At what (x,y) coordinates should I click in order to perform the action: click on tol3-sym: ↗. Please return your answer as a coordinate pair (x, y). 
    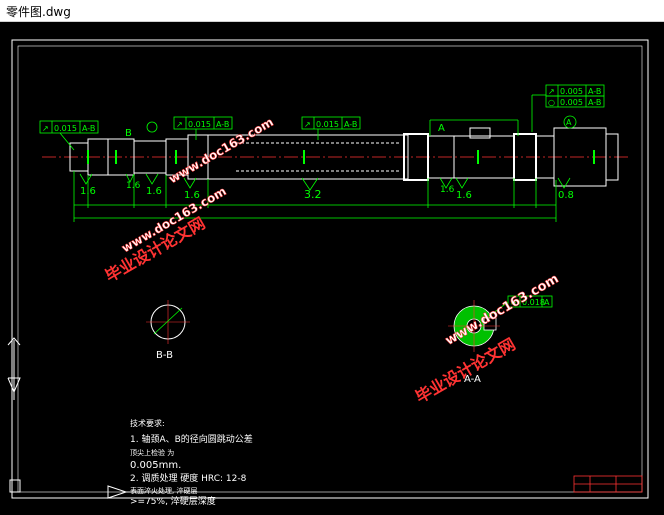
    Looking at the image, I should click on (307, 124).